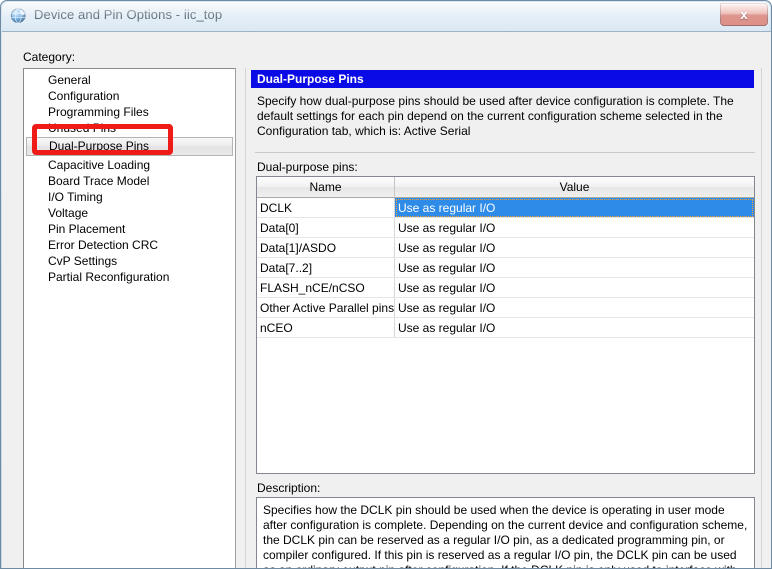 The height and width of the screenshot is (569, 772). Describe the element at coordinates (129, 128) in the screenshot. I see `category-item-unused-pins: Unused Pins` at that location.